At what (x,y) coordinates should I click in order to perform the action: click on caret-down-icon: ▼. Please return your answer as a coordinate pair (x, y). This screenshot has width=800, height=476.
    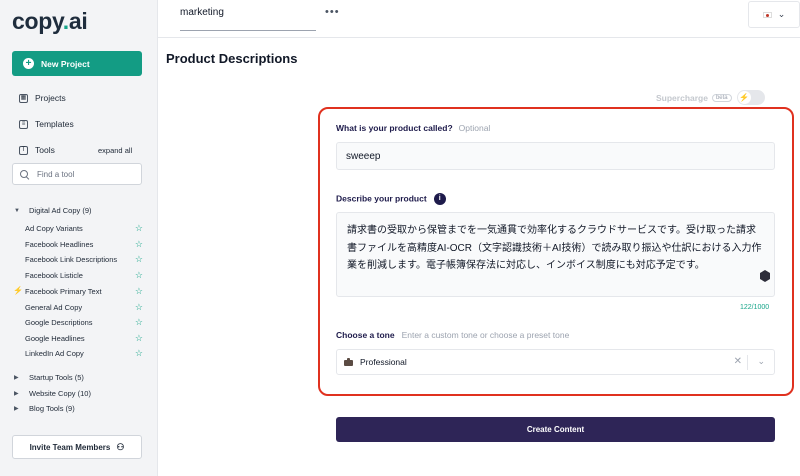
    Looking at the image, I should click on (17, 210).